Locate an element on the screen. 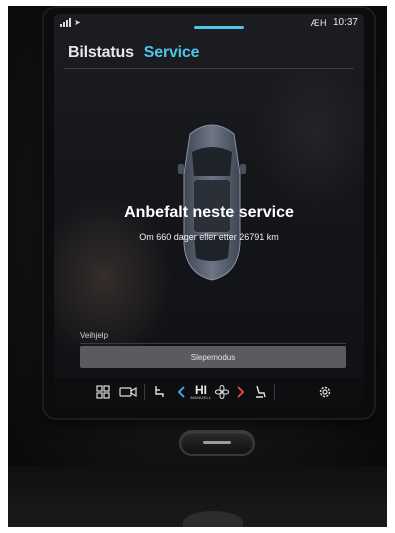 Image resolution: width=395 pixels, height=533 pixels. phone-seat-icon is located at coordinates (159, 391).